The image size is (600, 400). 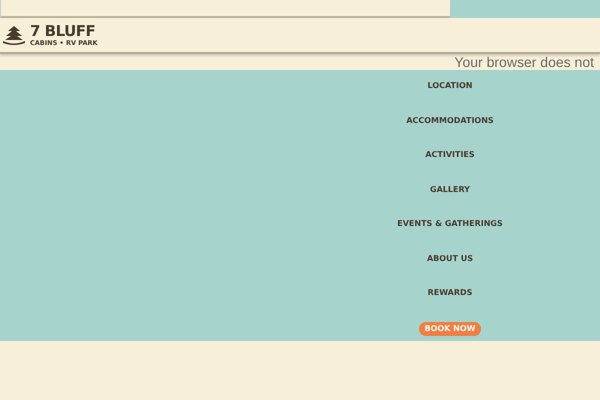 I want to click on tree-logo-icon, so click(x=14, y=35).